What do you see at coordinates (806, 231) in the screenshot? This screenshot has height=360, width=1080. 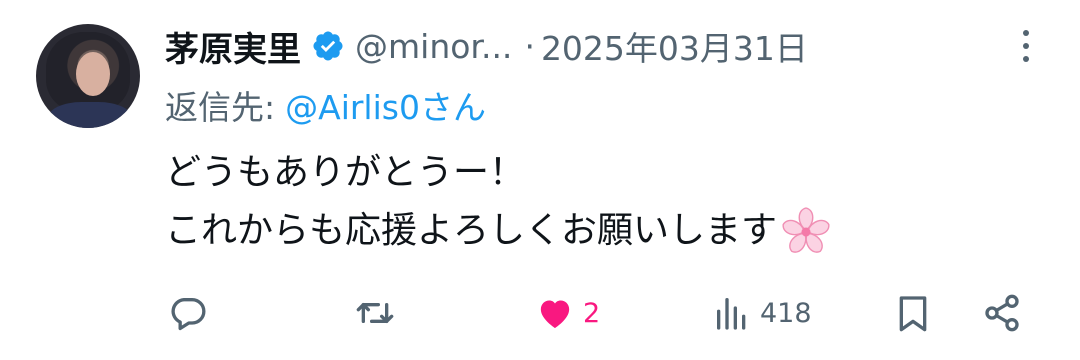 I see `cherry-blossom-emoji-icon` at bounding box center [806, 231].